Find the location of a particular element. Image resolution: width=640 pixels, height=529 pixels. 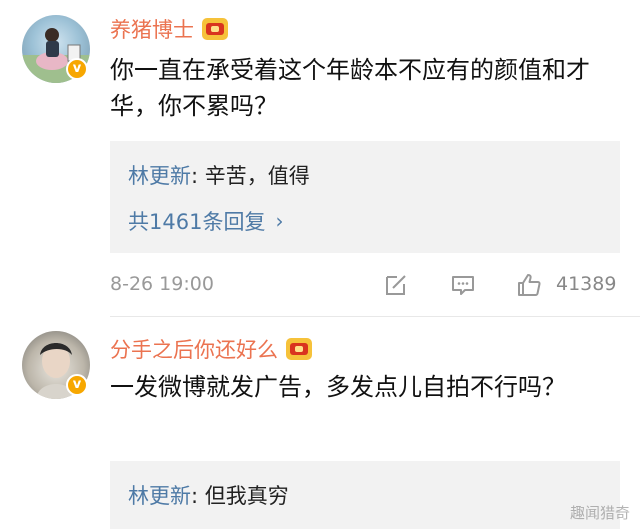

comment-actions: 8-26 19:00 41389 is located at coordinates (365, 285).